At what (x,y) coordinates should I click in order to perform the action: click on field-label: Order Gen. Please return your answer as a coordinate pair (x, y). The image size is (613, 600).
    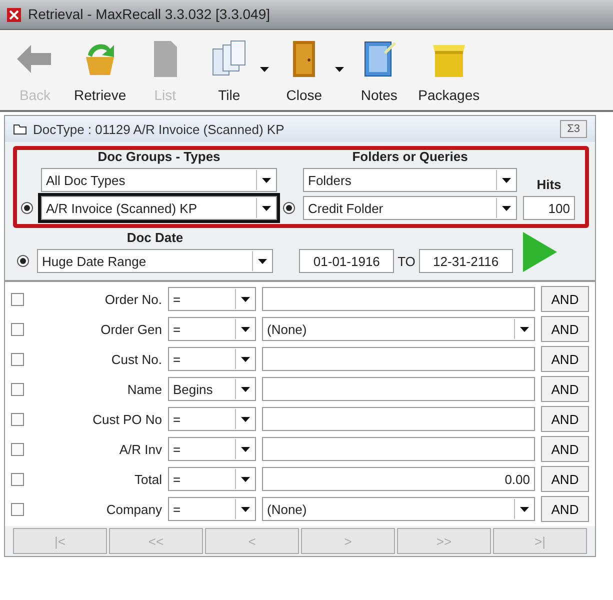
    Looking at the image, I should click on (131, 329).